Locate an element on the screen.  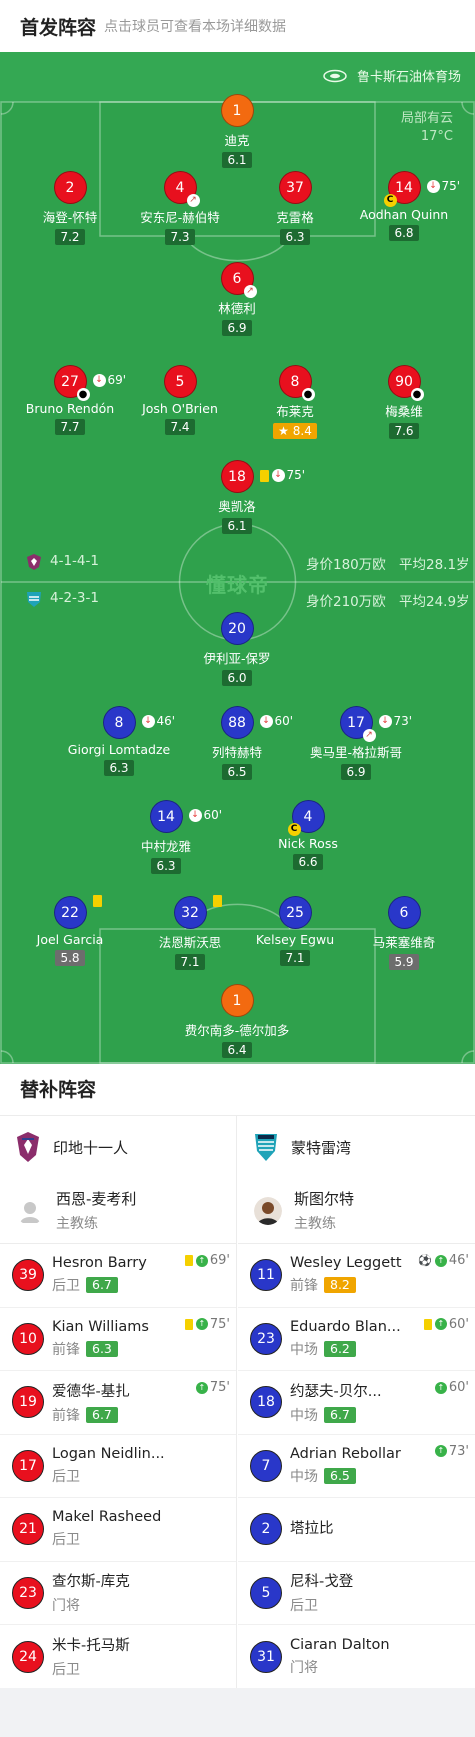
substitute-row: 23 查尔斯-库克 门将 is located at coordinates (118, 1593).